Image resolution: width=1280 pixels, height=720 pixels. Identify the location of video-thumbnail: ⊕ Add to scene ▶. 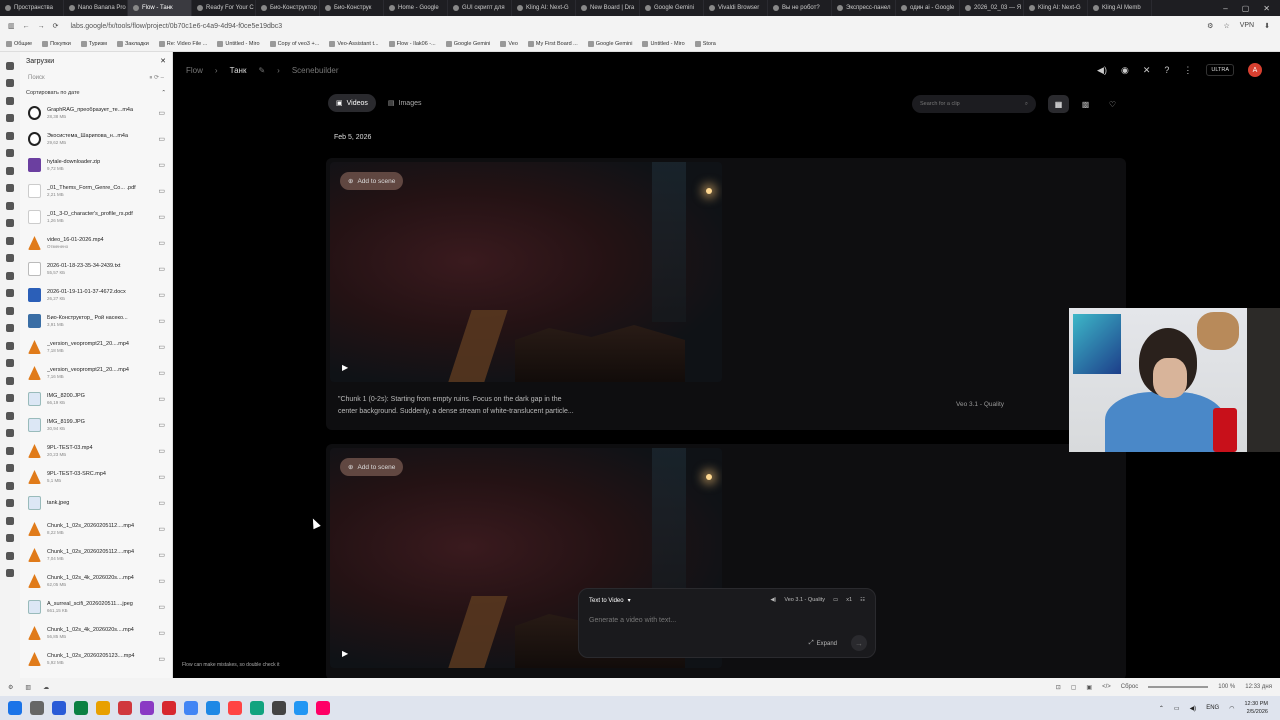
(526, 272).